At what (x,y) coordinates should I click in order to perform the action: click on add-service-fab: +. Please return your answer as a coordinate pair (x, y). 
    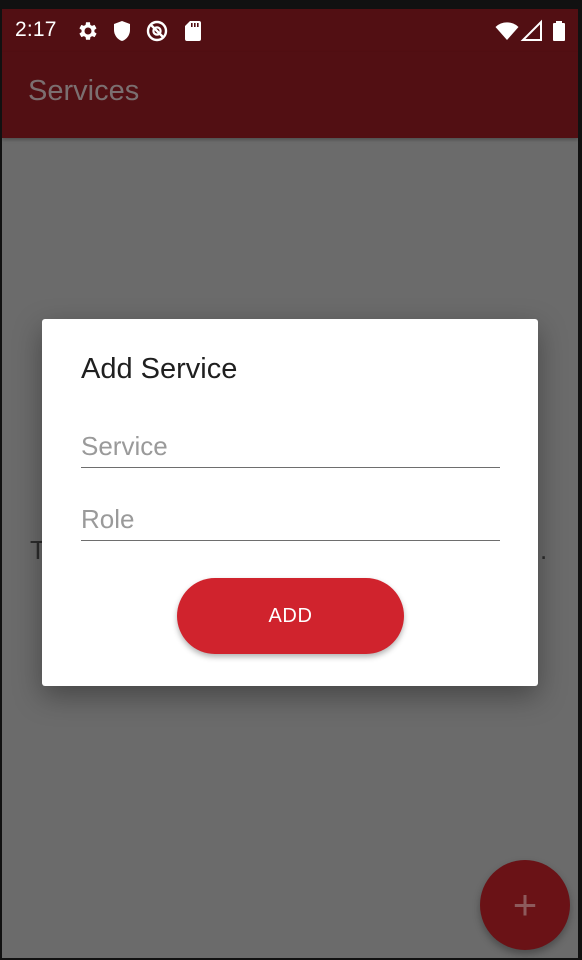
    Looking at the image, I should click on (525, 905).